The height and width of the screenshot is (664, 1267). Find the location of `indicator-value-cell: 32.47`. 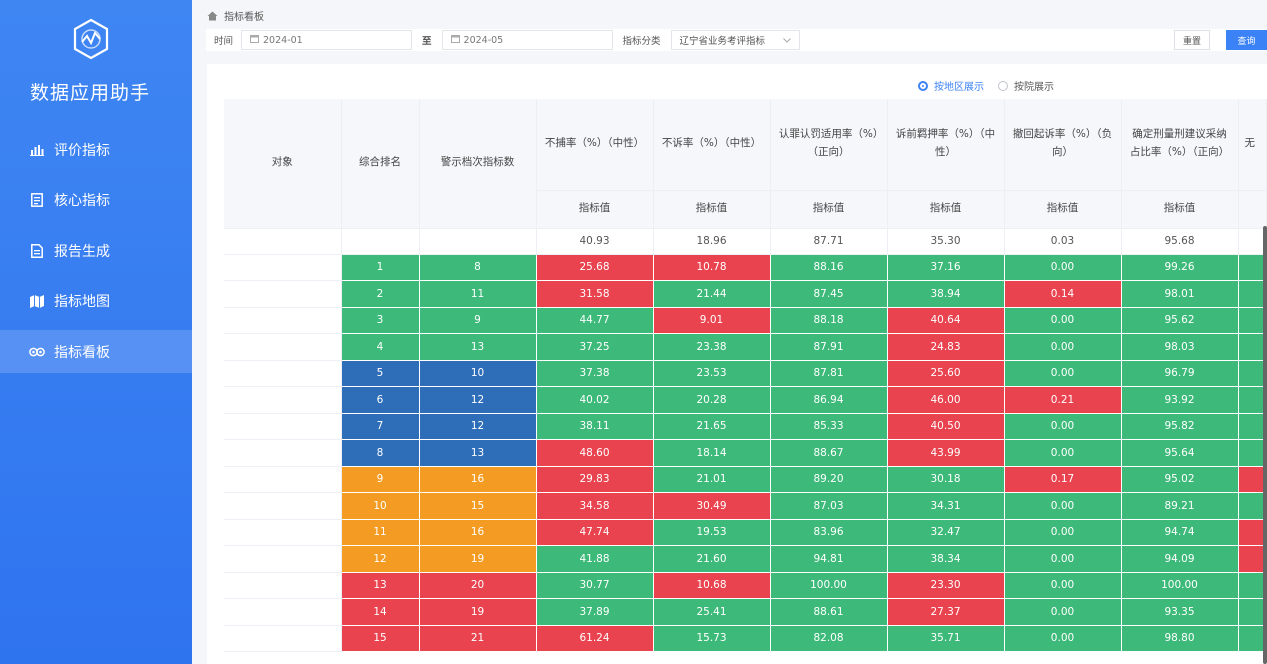

indicator-value-cell: 32.47 is located at coordinates (946, 532).